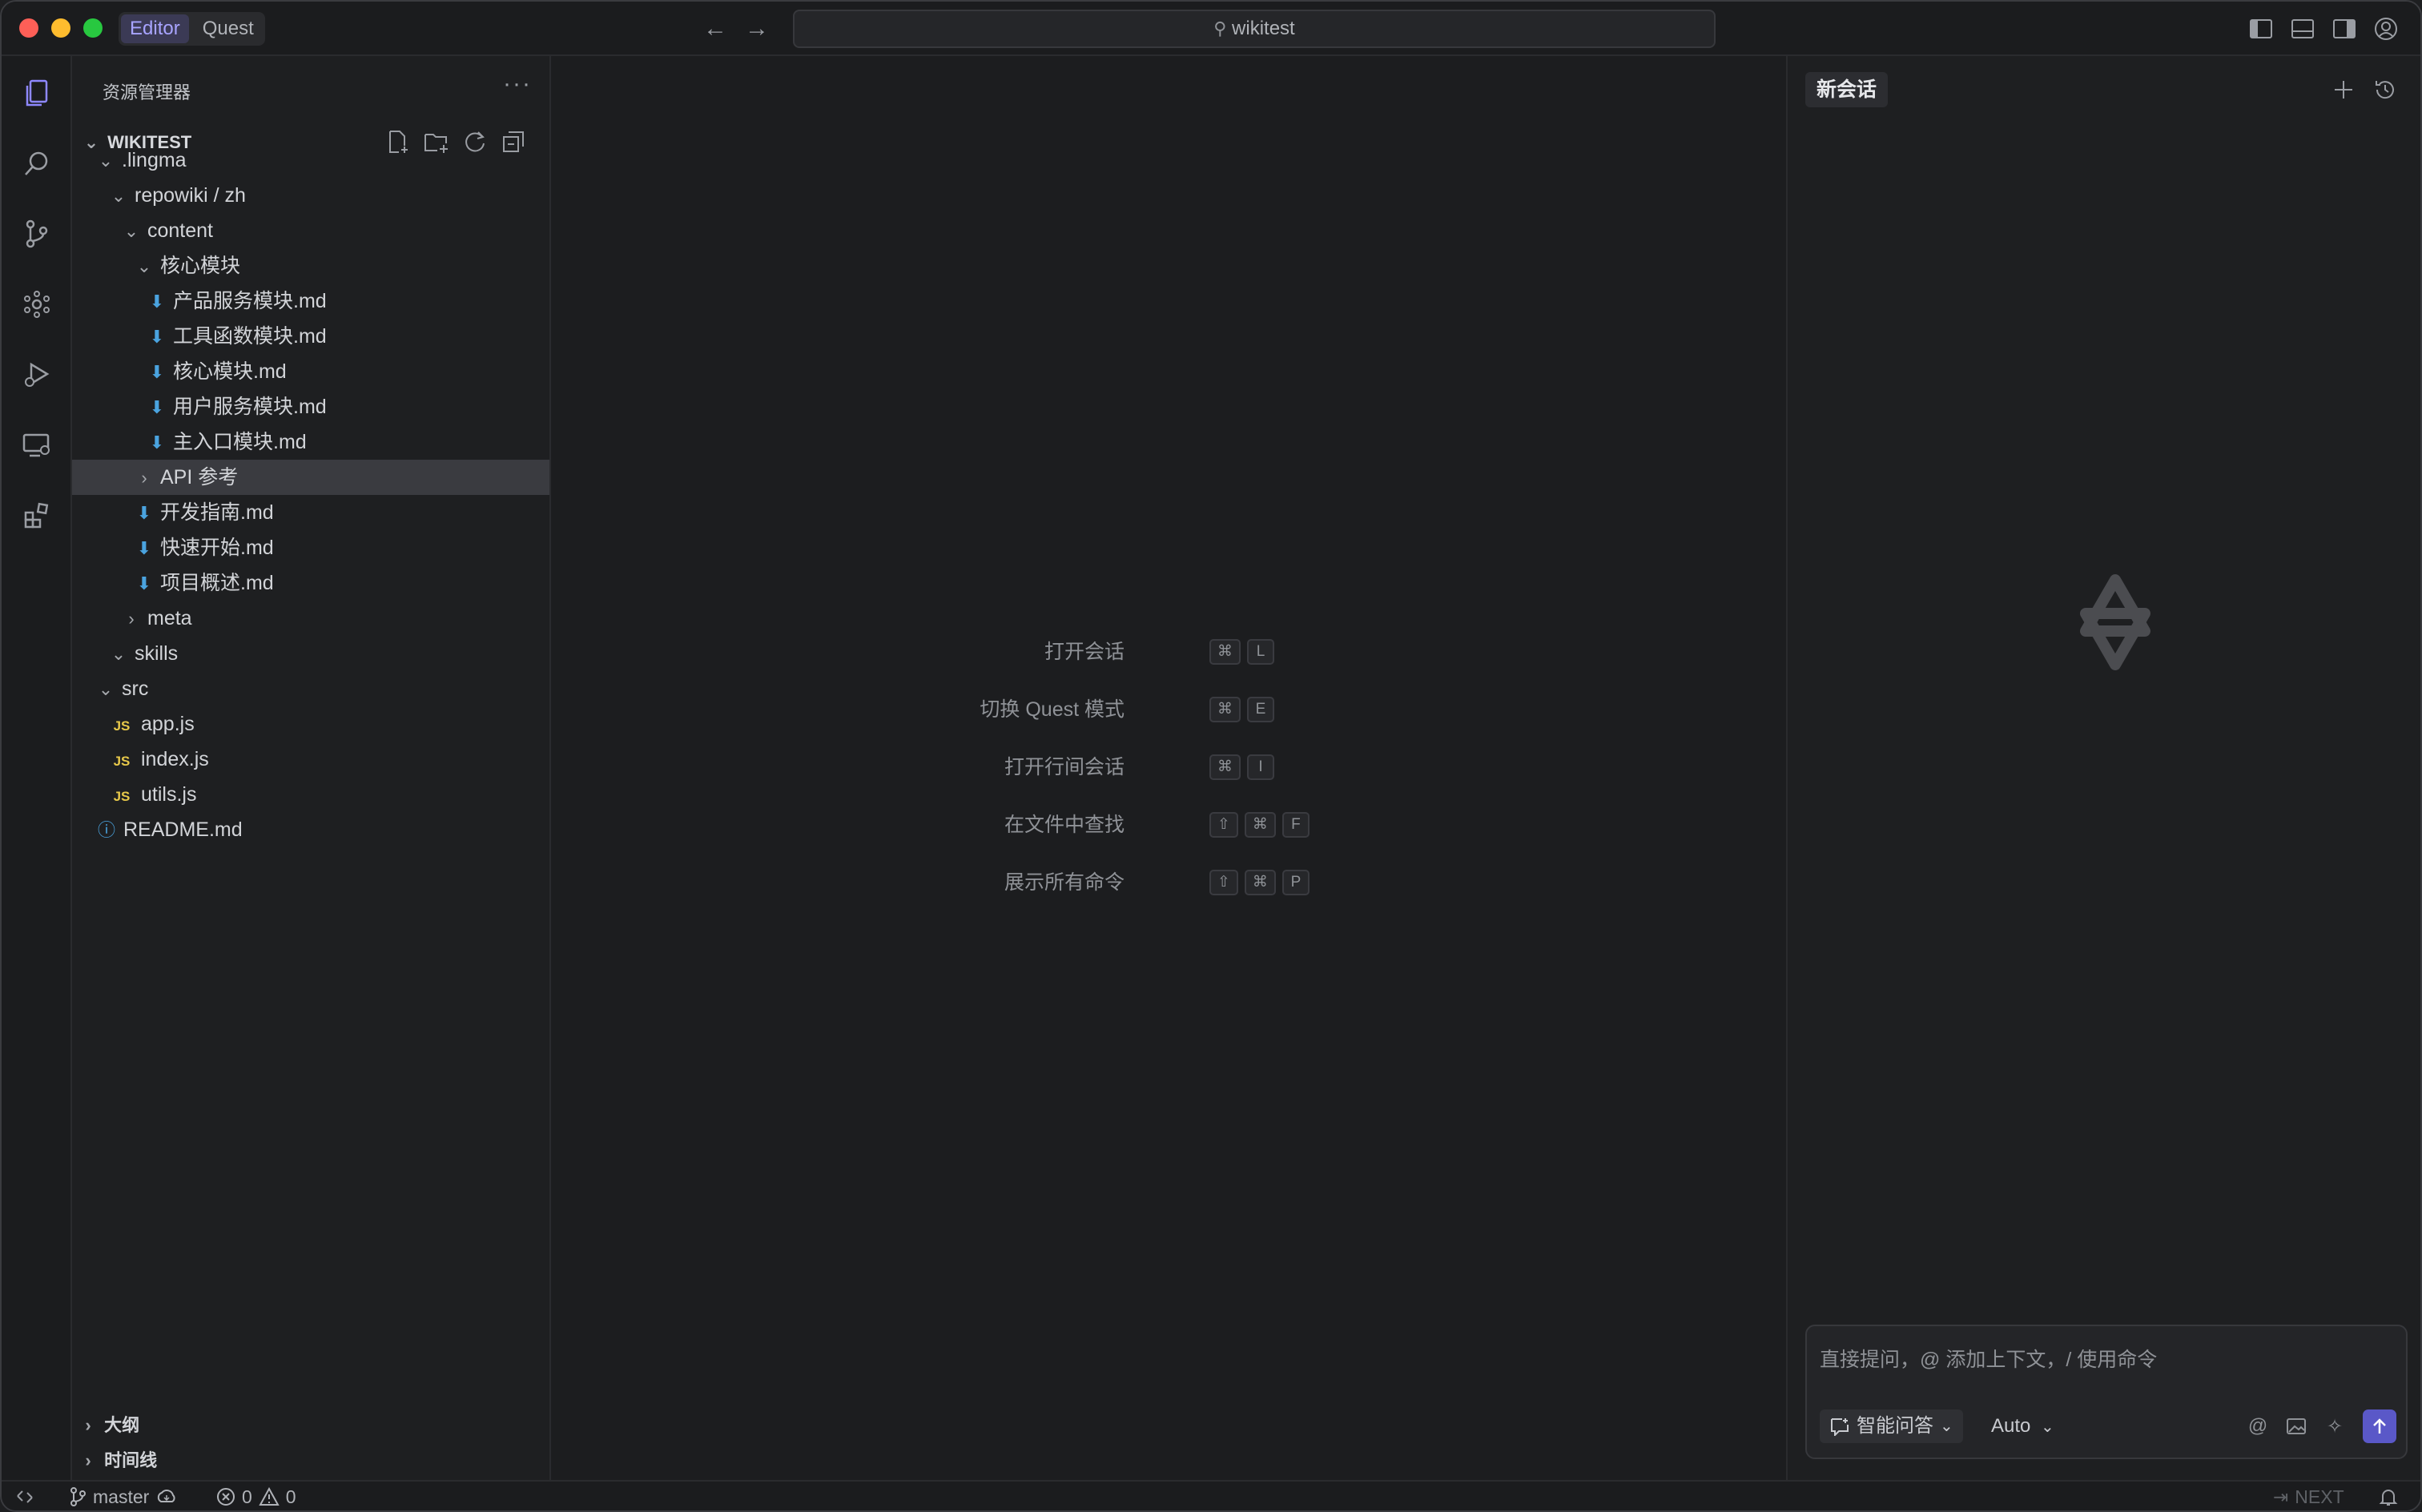 The height and width of the screenshot is (1512, 2422). Describe the element at coordinates (1168, 883) in the screenshot. I see `shortcut-hint: 展示所有命令 ⇧ ⌘ P` at that location.